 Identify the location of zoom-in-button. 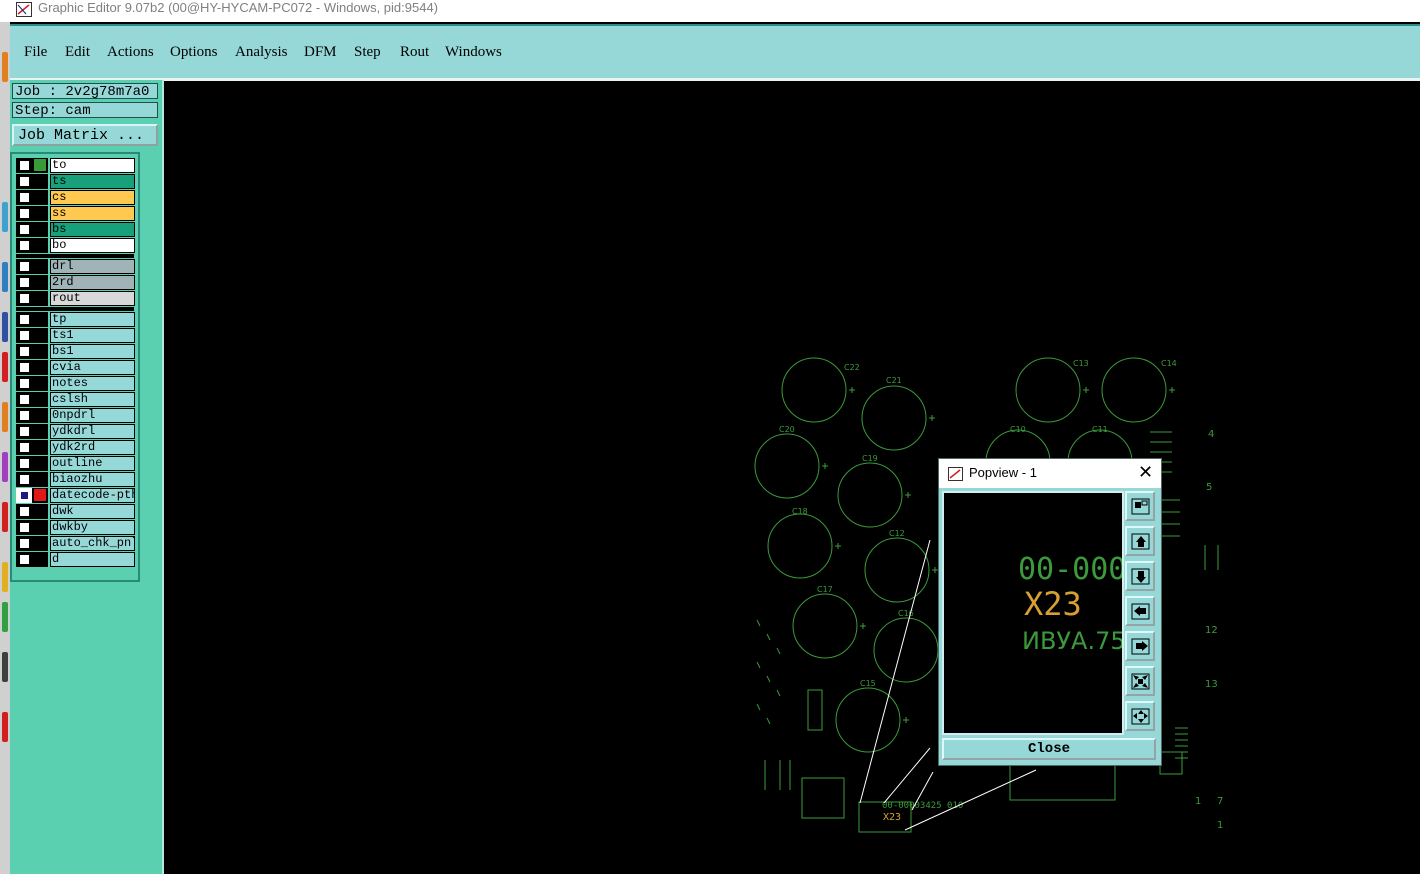
(1140, 681).